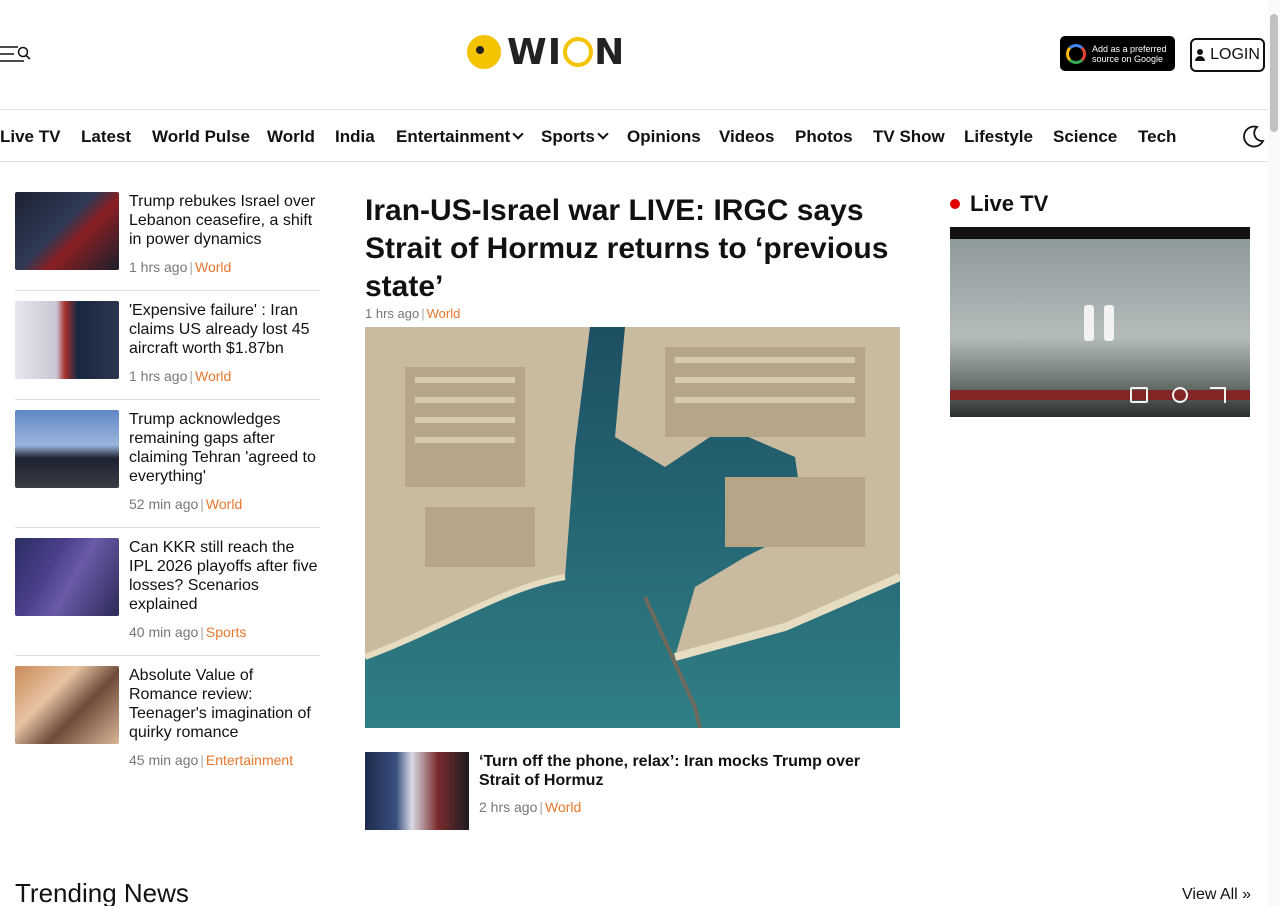 This screenshot has width=1280, height=906. What do you see at coordinates (164, 760) in the screenshot?
I see `story-time: 45 min ago` at bounding box center [164, 760].